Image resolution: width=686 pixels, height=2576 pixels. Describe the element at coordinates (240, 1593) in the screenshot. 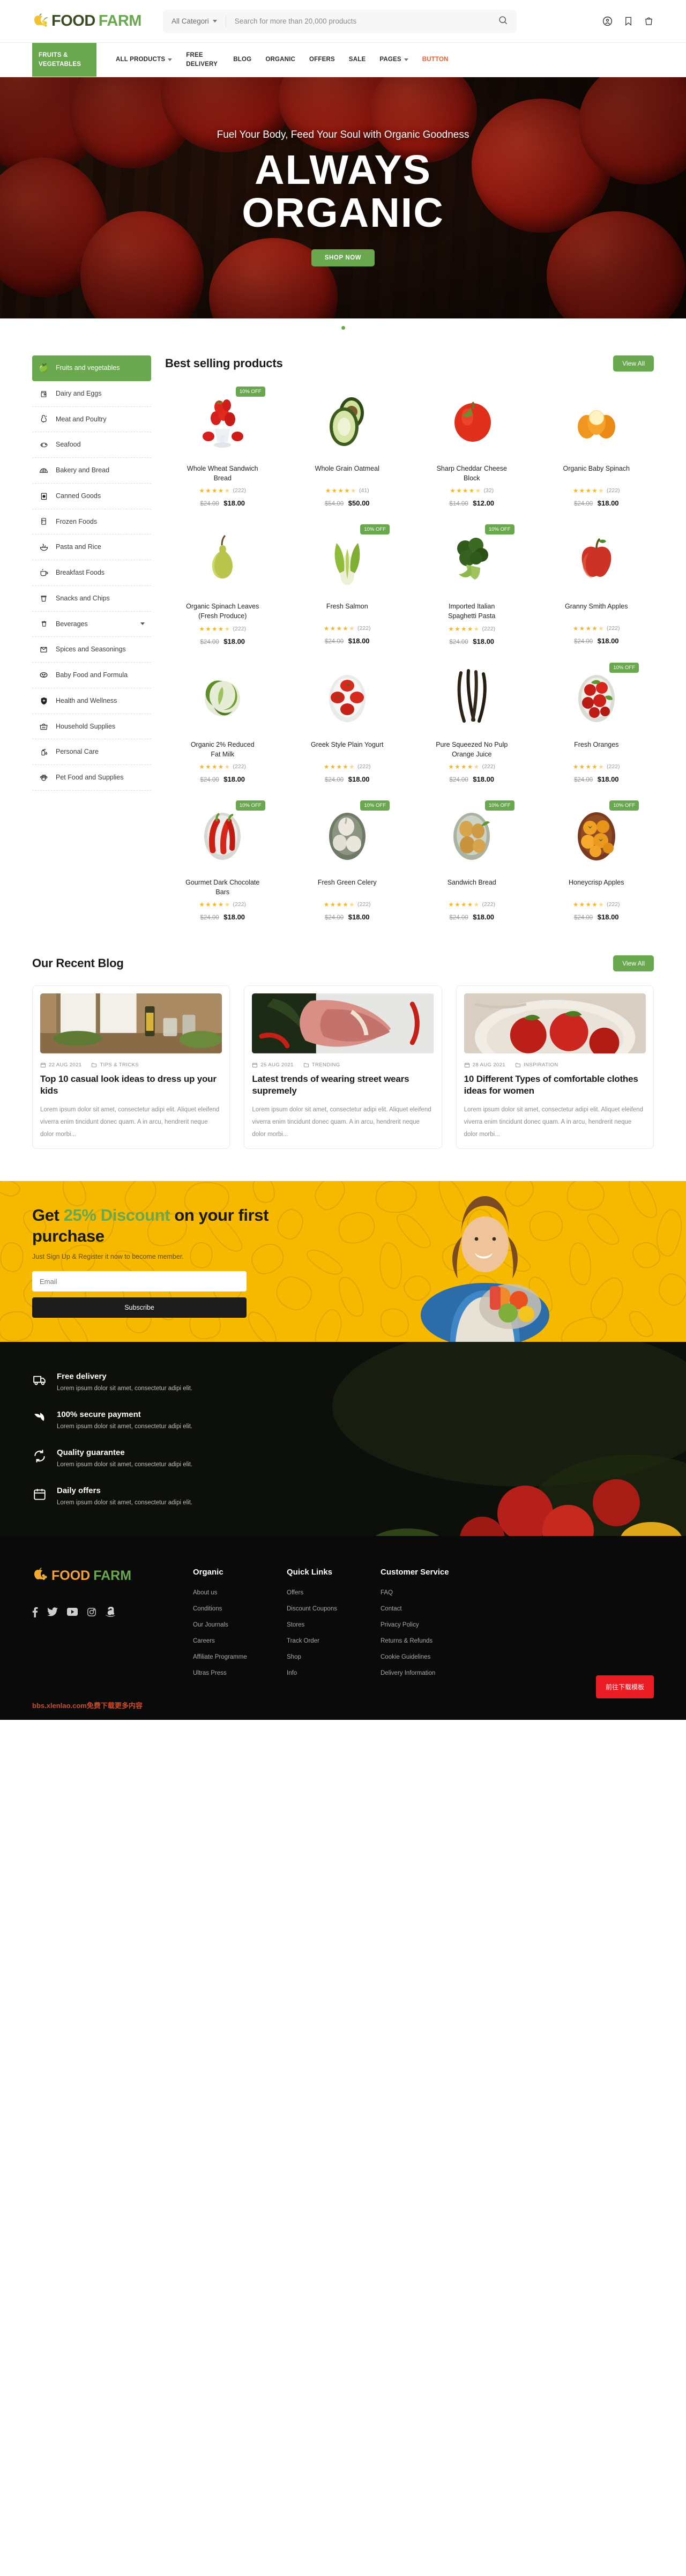

I see `footer-link: About us` at that location.